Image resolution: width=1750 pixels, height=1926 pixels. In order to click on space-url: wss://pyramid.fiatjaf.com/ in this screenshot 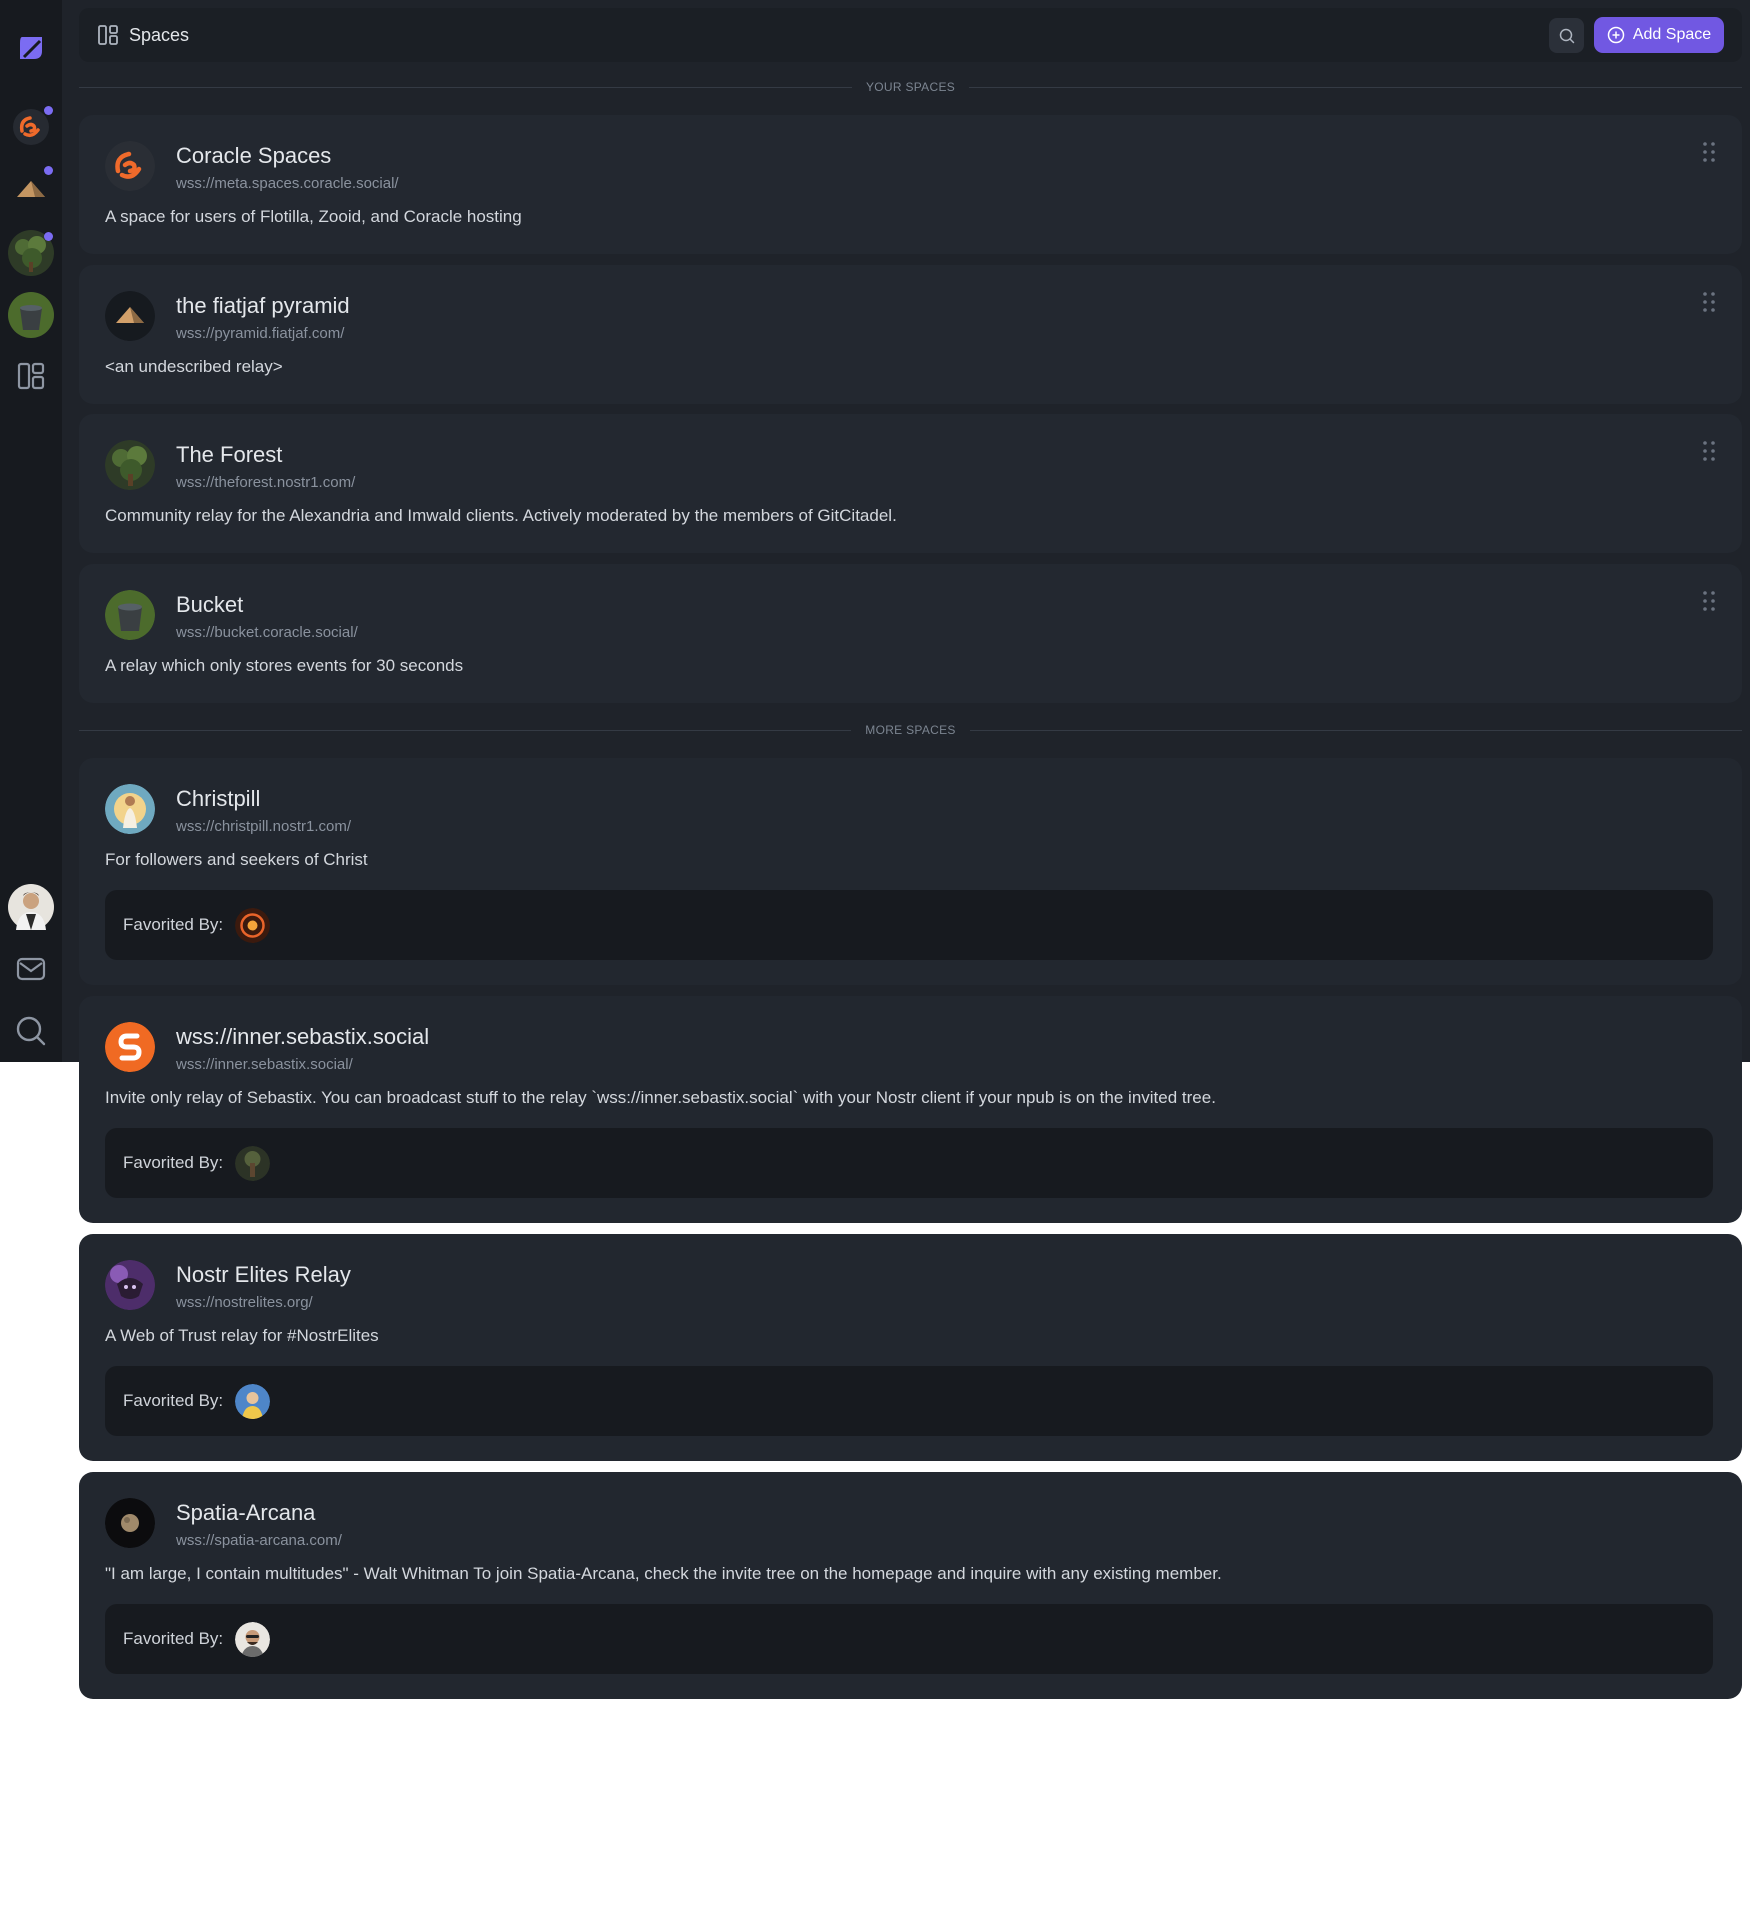, I will do `click(260, 333)`.